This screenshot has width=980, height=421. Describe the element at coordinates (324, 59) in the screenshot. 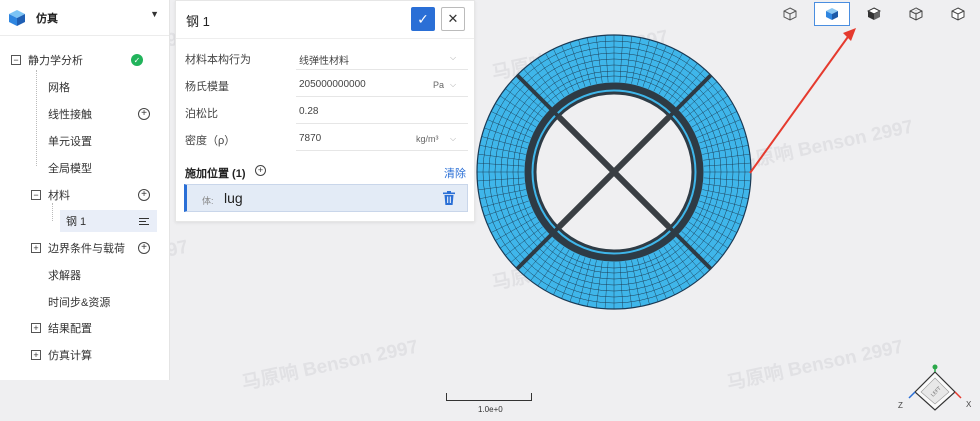

I see `constitutive-select: 线弹性材料` at that location.